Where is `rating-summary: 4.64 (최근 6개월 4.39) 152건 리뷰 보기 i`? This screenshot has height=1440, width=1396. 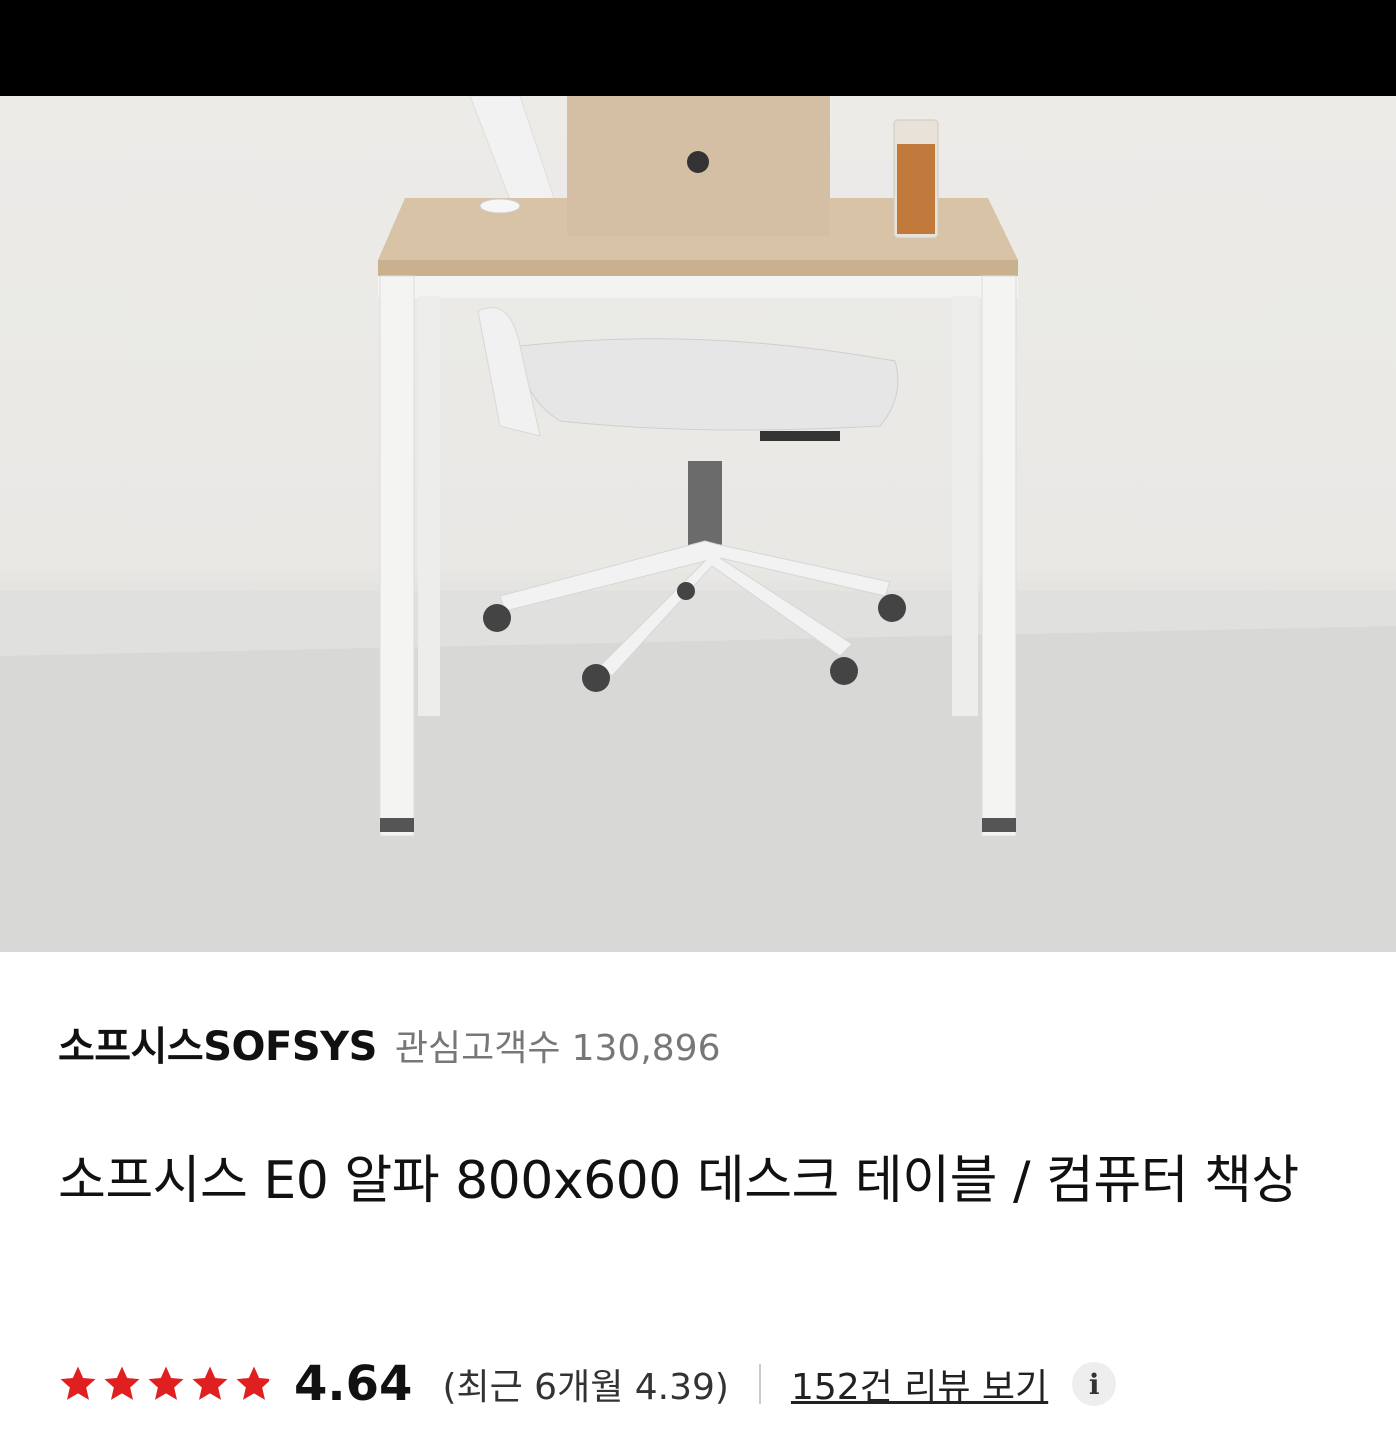
rating-summary: 4.64 (최근 6개월 4.39) 152건 리뷰 보기 i is located at coordinates (587, 1384).